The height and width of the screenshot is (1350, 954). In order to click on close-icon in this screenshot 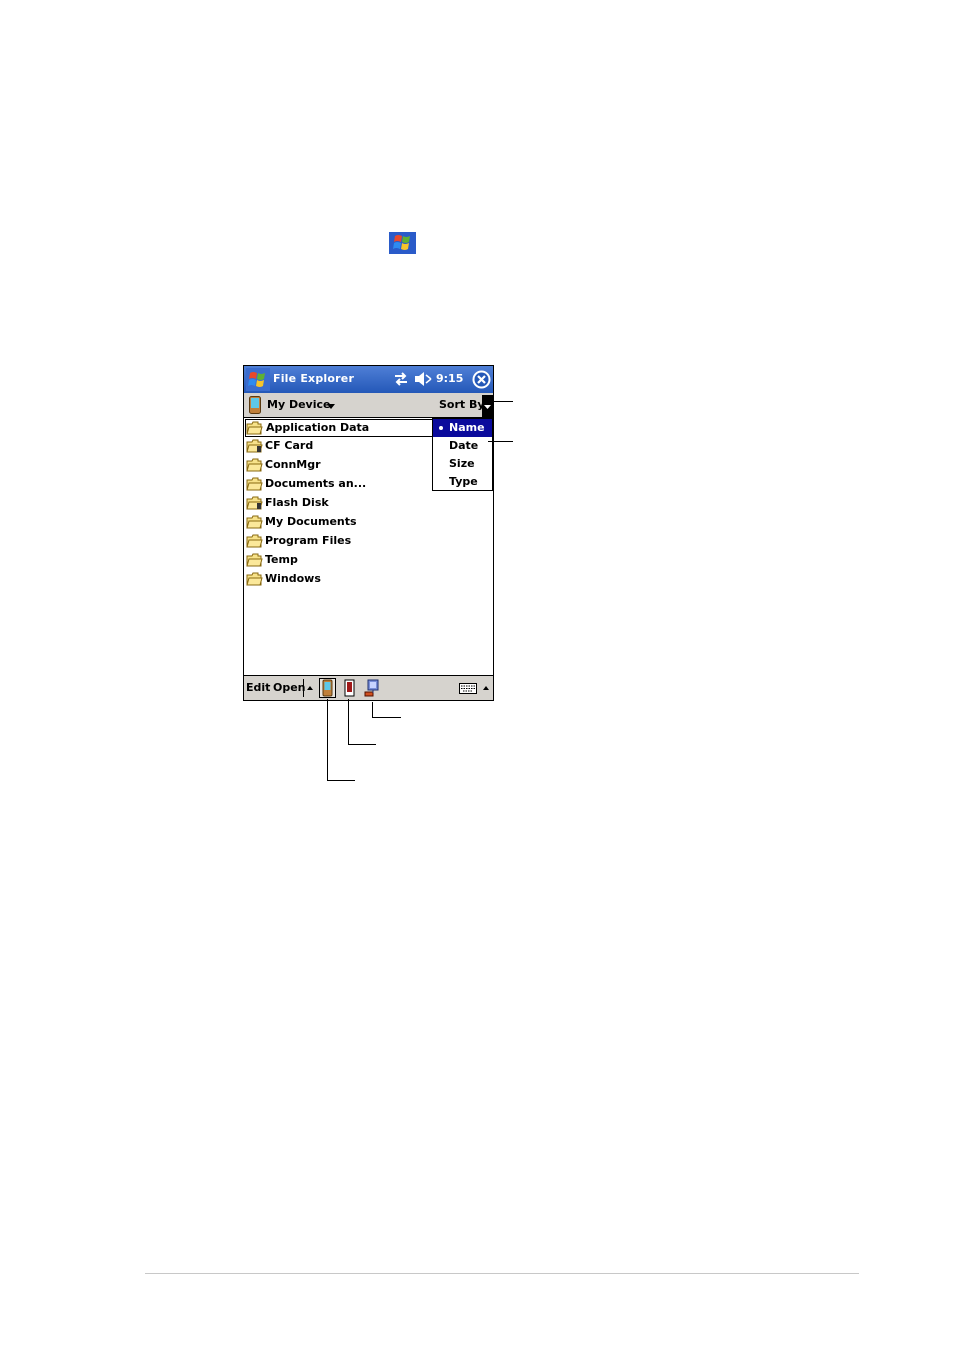, I will do `click(481, 379)`.